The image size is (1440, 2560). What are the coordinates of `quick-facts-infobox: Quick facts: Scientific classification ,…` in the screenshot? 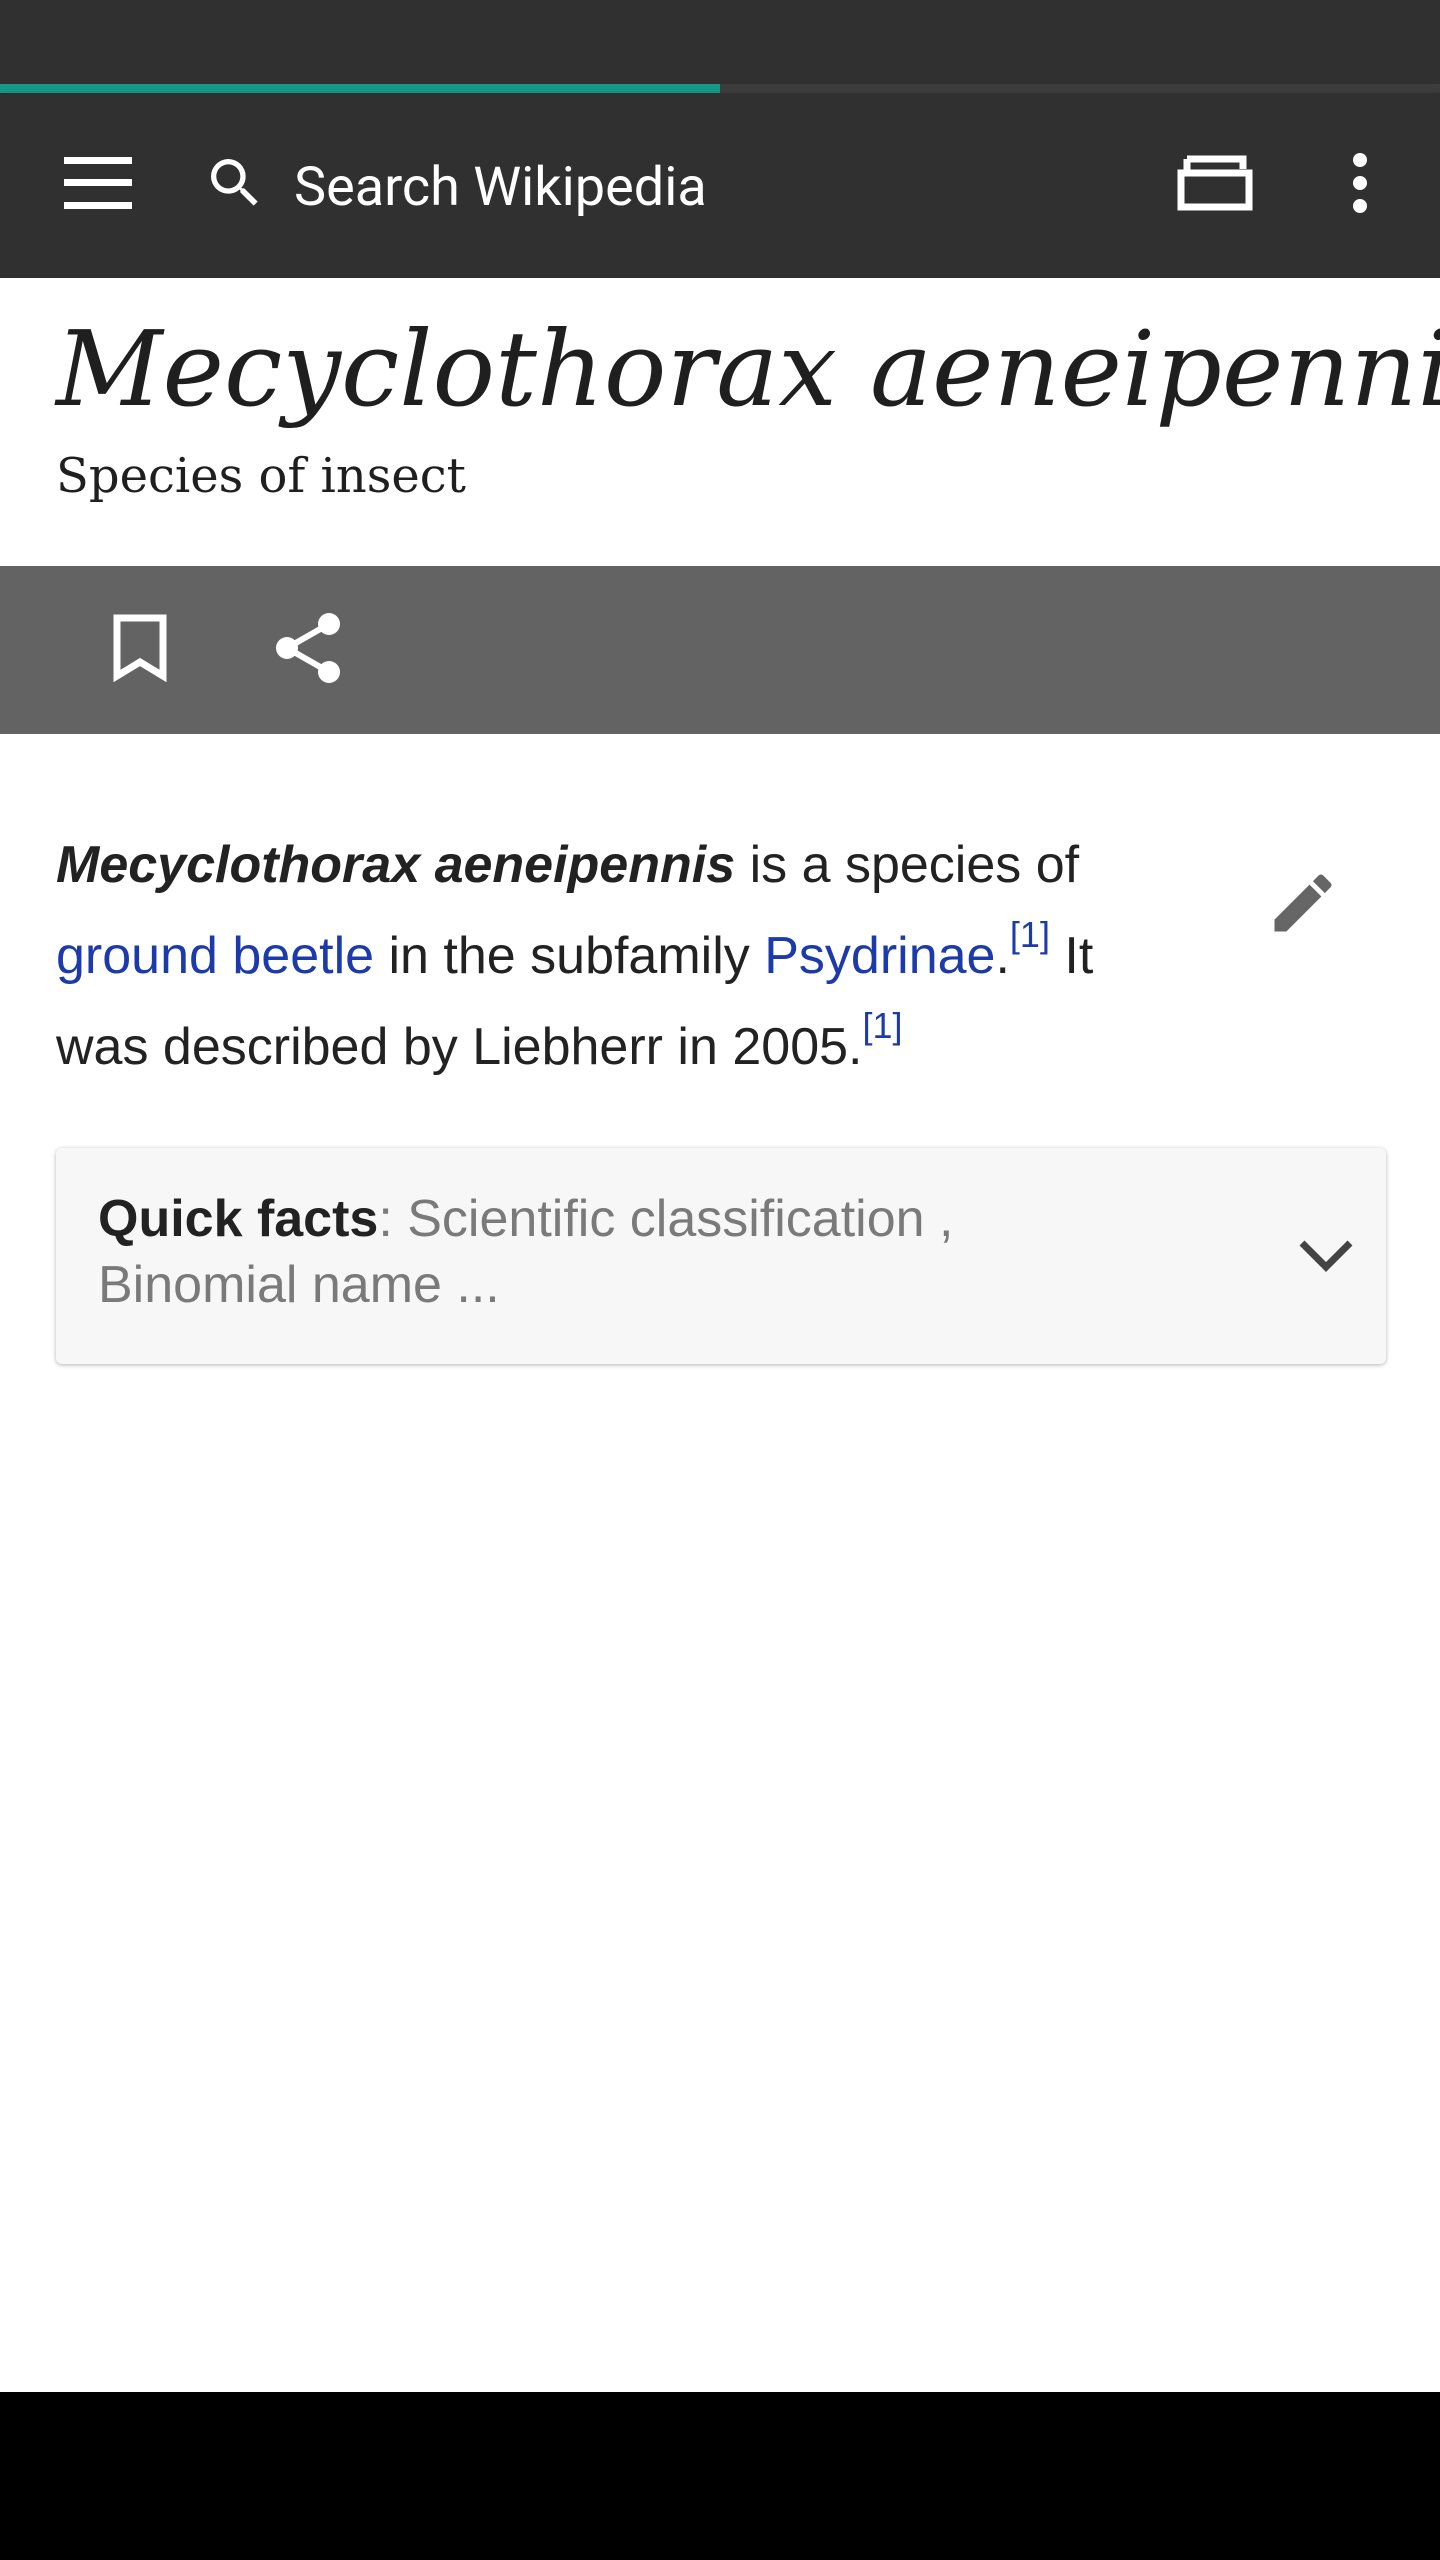 It's located at (721, 1256).